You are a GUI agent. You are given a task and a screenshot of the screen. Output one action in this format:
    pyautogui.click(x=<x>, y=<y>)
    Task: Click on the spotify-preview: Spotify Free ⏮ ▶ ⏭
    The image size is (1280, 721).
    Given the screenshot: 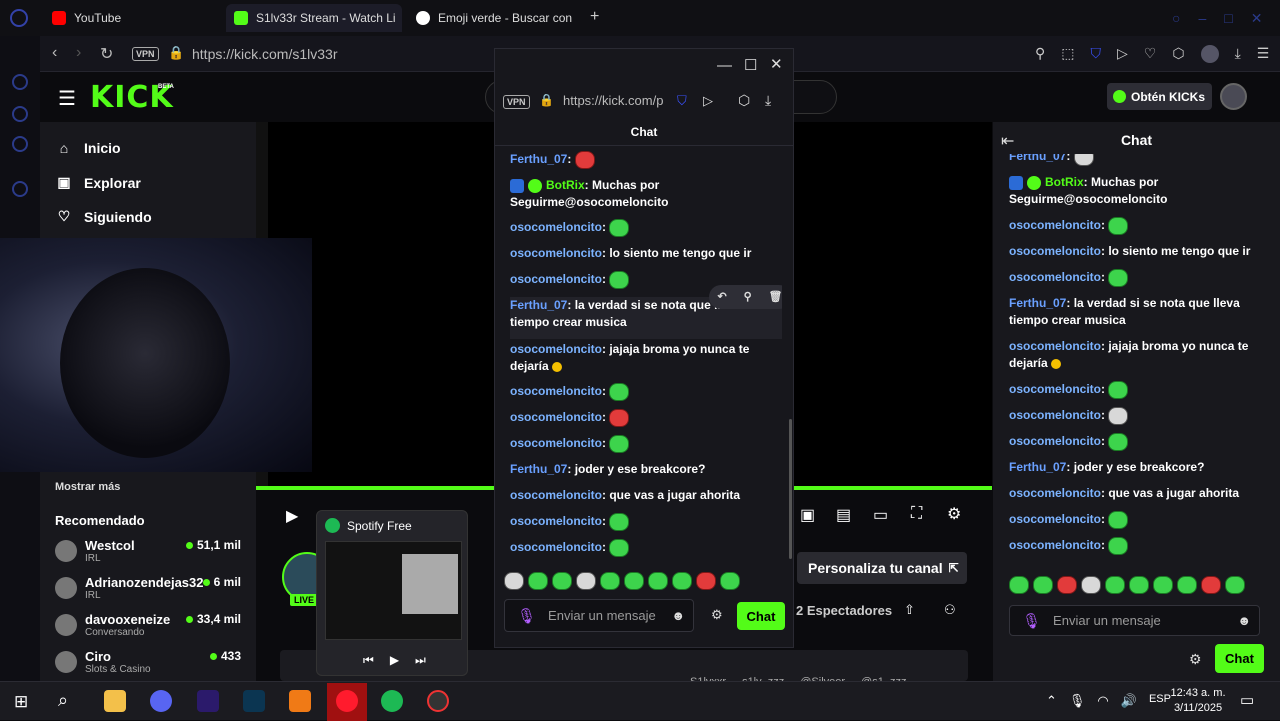 What is the action you would take?
    pyautogui.click(x=392, y=593)
    